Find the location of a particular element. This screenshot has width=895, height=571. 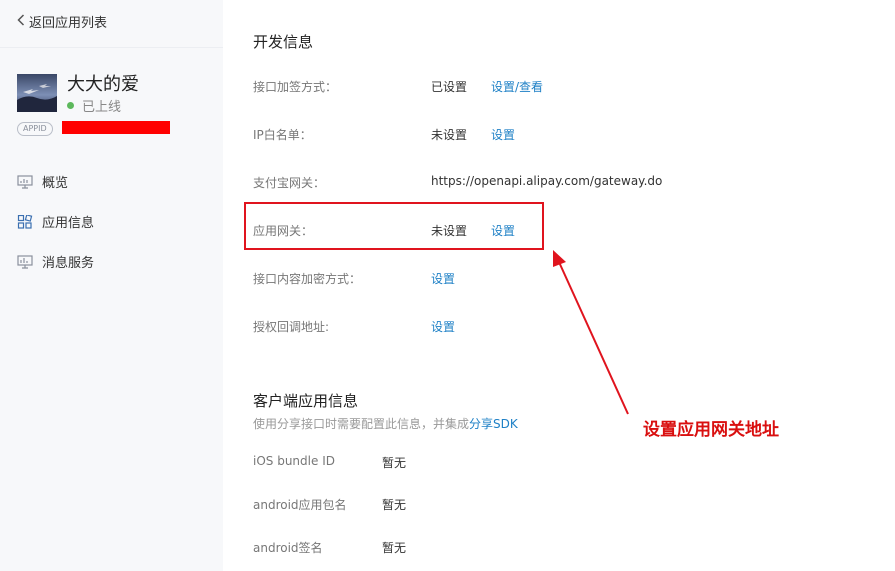

ip-whitelist-value: 未设置 is located at coordinates (449, 135).